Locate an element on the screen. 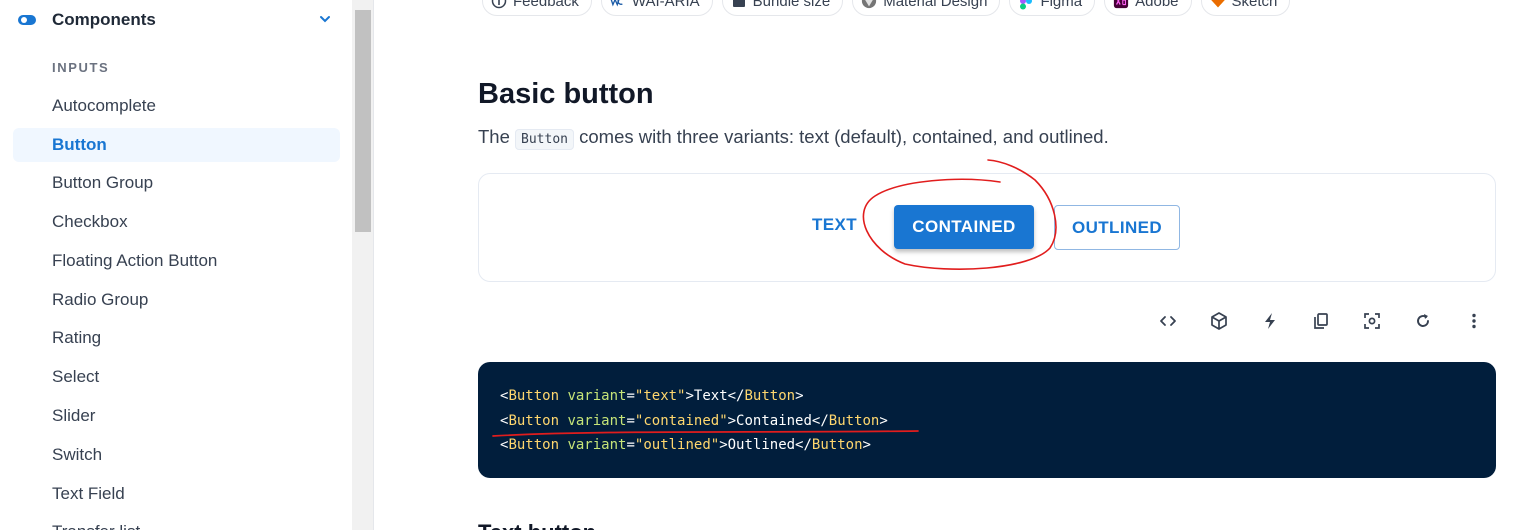 The image size is (1530, 530). sidebar-scrollbar is located at coordinates (363, 265).